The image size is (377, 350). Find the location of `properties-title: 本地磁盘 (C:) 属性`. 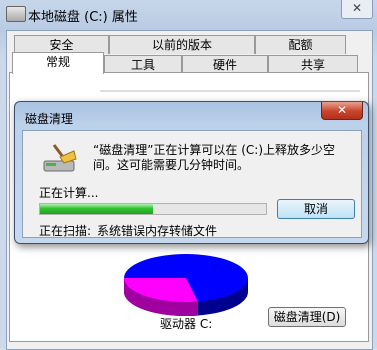

properties-title: 本地磁盘 (C:) 属性 is located at coordinates (83, 17).